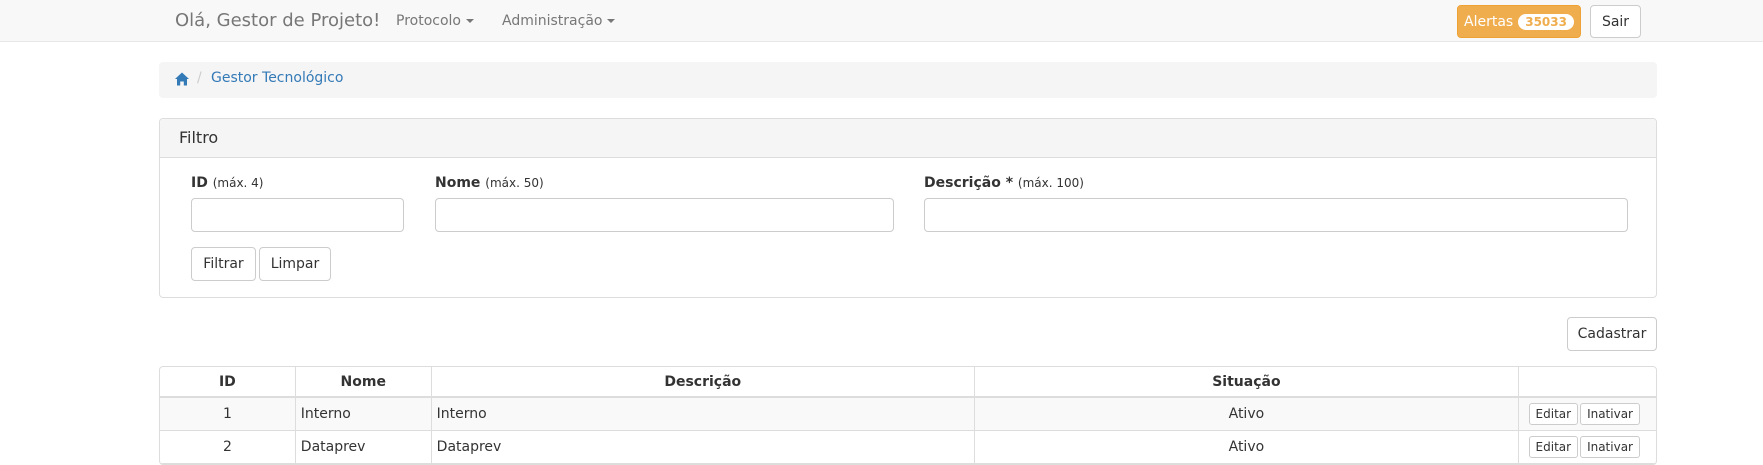 This screenshot has height=465, width=1763. I want to click on column-header-id: ID, so click(228, 382).